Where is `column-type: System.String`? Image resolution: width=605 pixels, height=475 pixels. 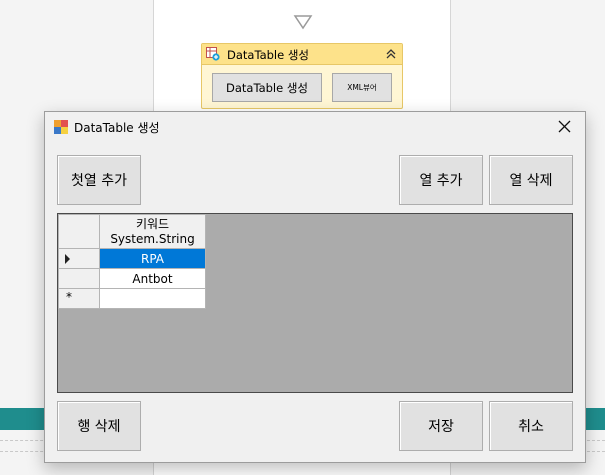 column-type: System.String is located at coordinates (152, 238).